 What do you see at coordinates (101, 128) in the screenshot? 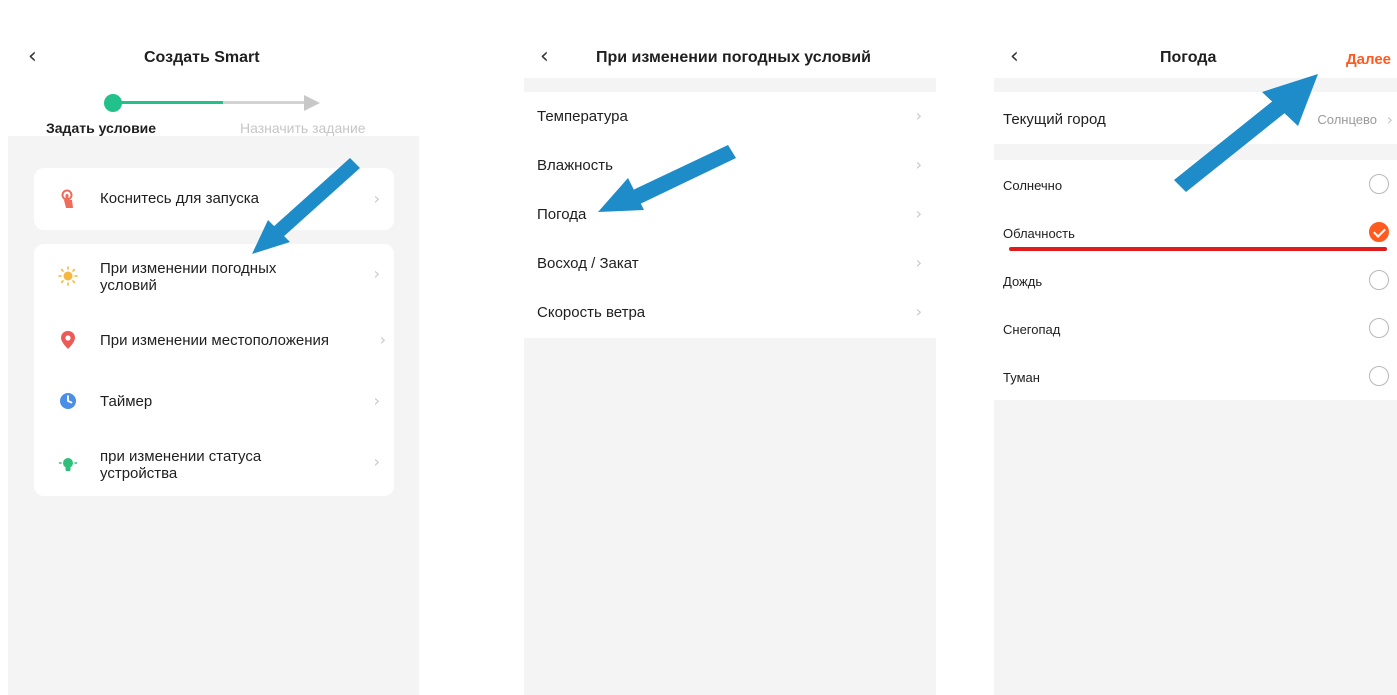
I see `step-label-current: Задать условие` at bounding box center [101, 128].